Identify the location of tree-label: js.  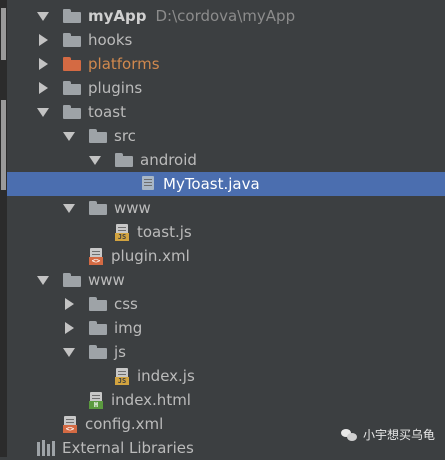
(120, 352).